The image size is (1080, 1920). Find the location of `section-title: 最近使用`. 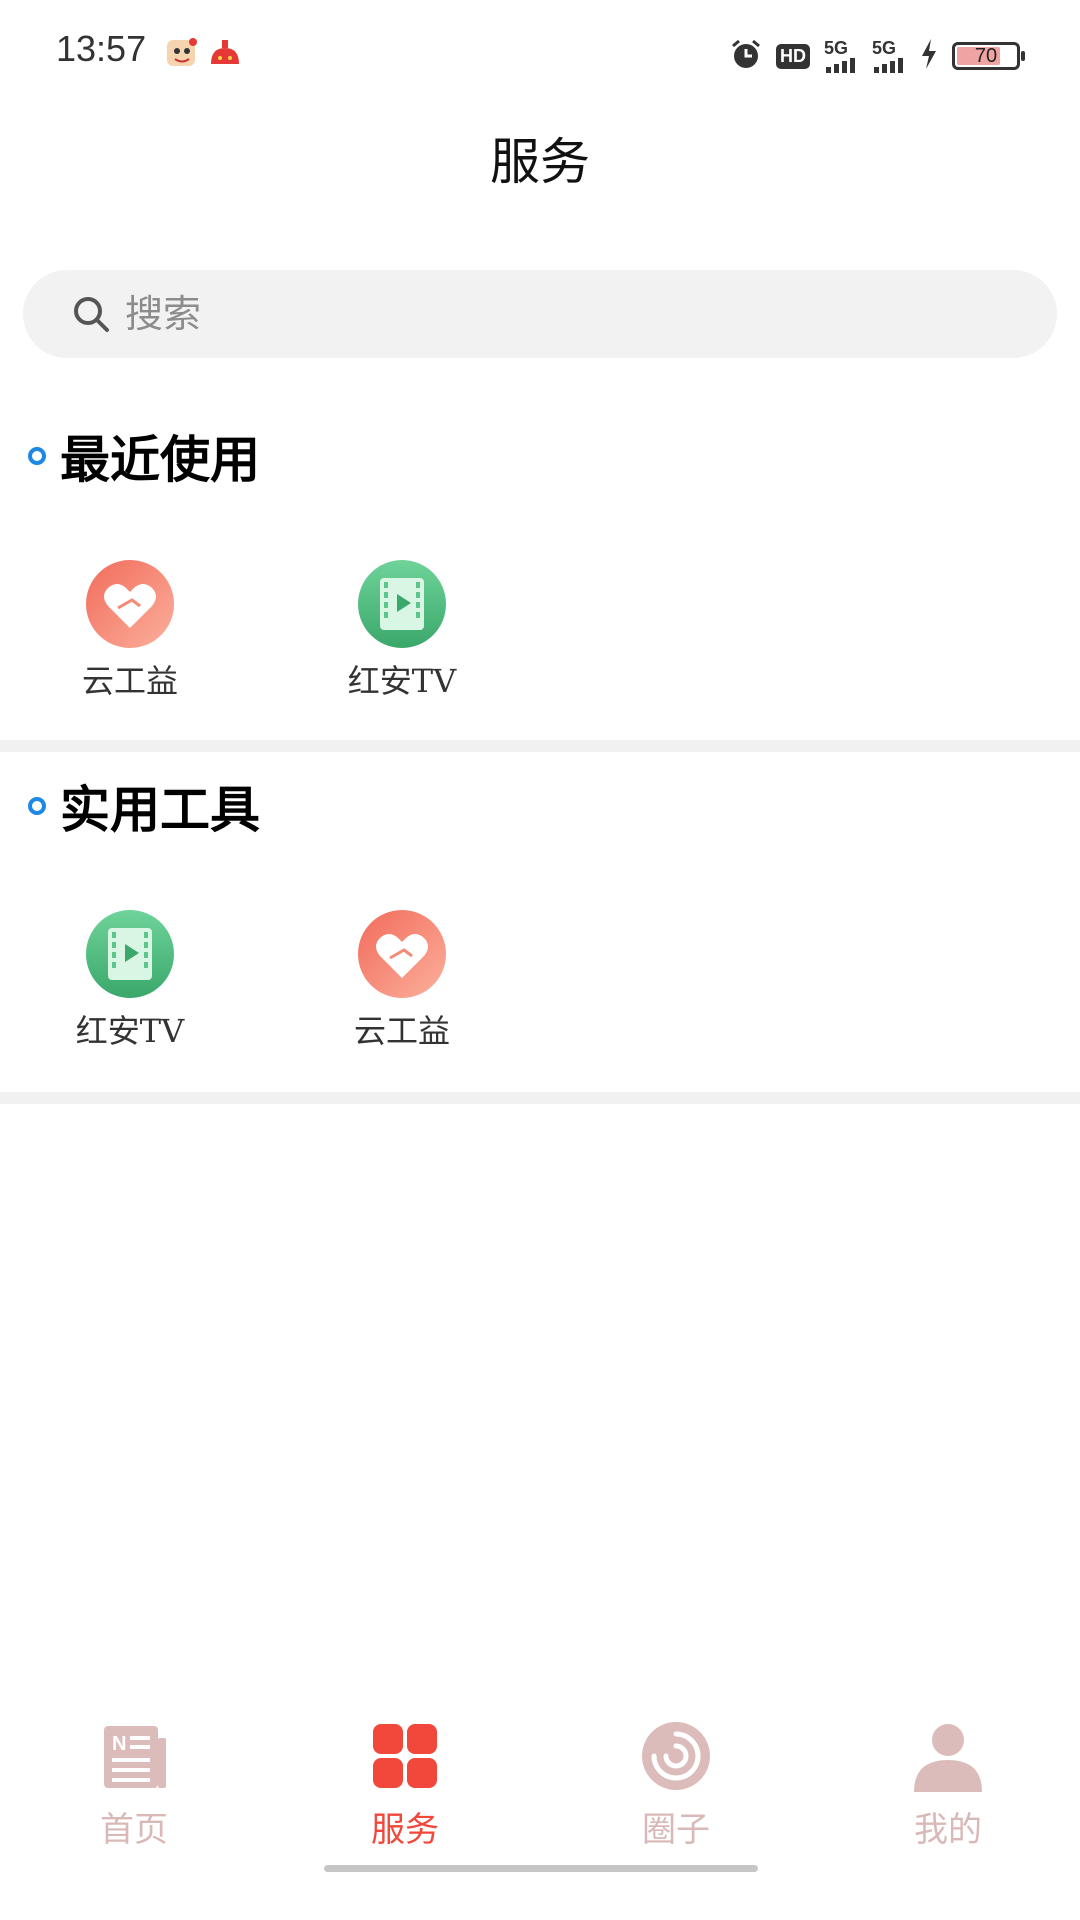

section-title: 最近使用 is located at coordinates (160, 459).